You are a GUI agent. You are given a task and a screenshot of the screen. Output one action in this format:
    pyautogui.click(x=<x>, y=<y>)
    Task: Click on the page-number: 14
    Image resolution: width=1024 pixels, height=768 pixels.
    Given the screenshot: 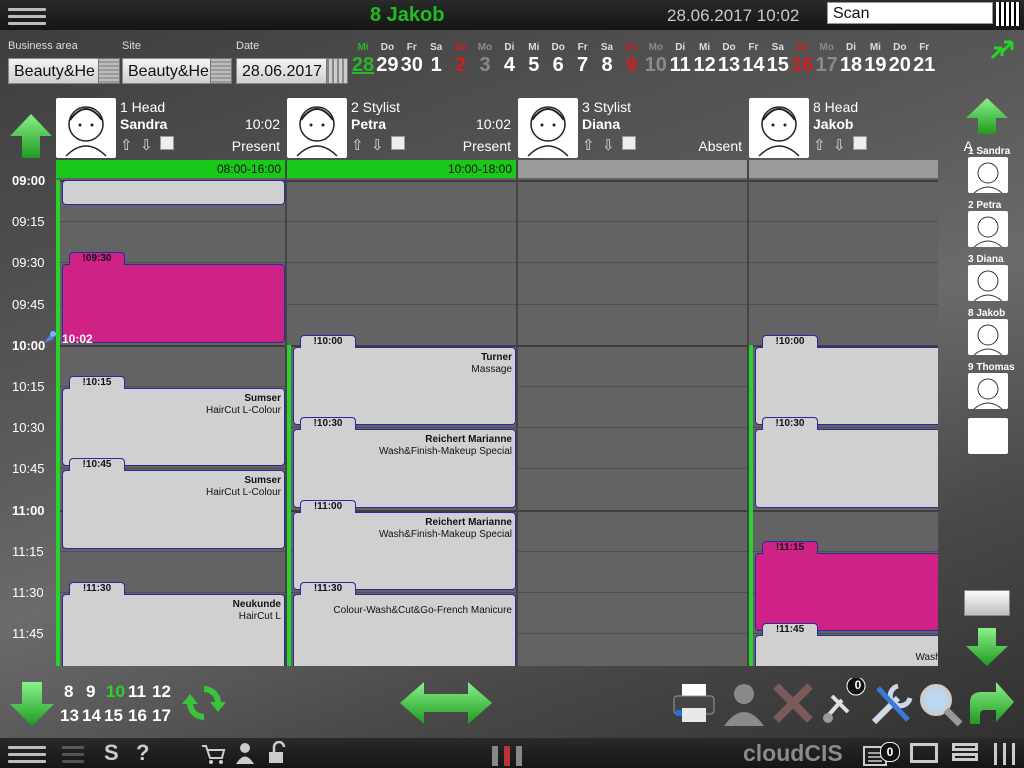 What is the action you would take?
    pyautogui.click(x=91, y=716)
    